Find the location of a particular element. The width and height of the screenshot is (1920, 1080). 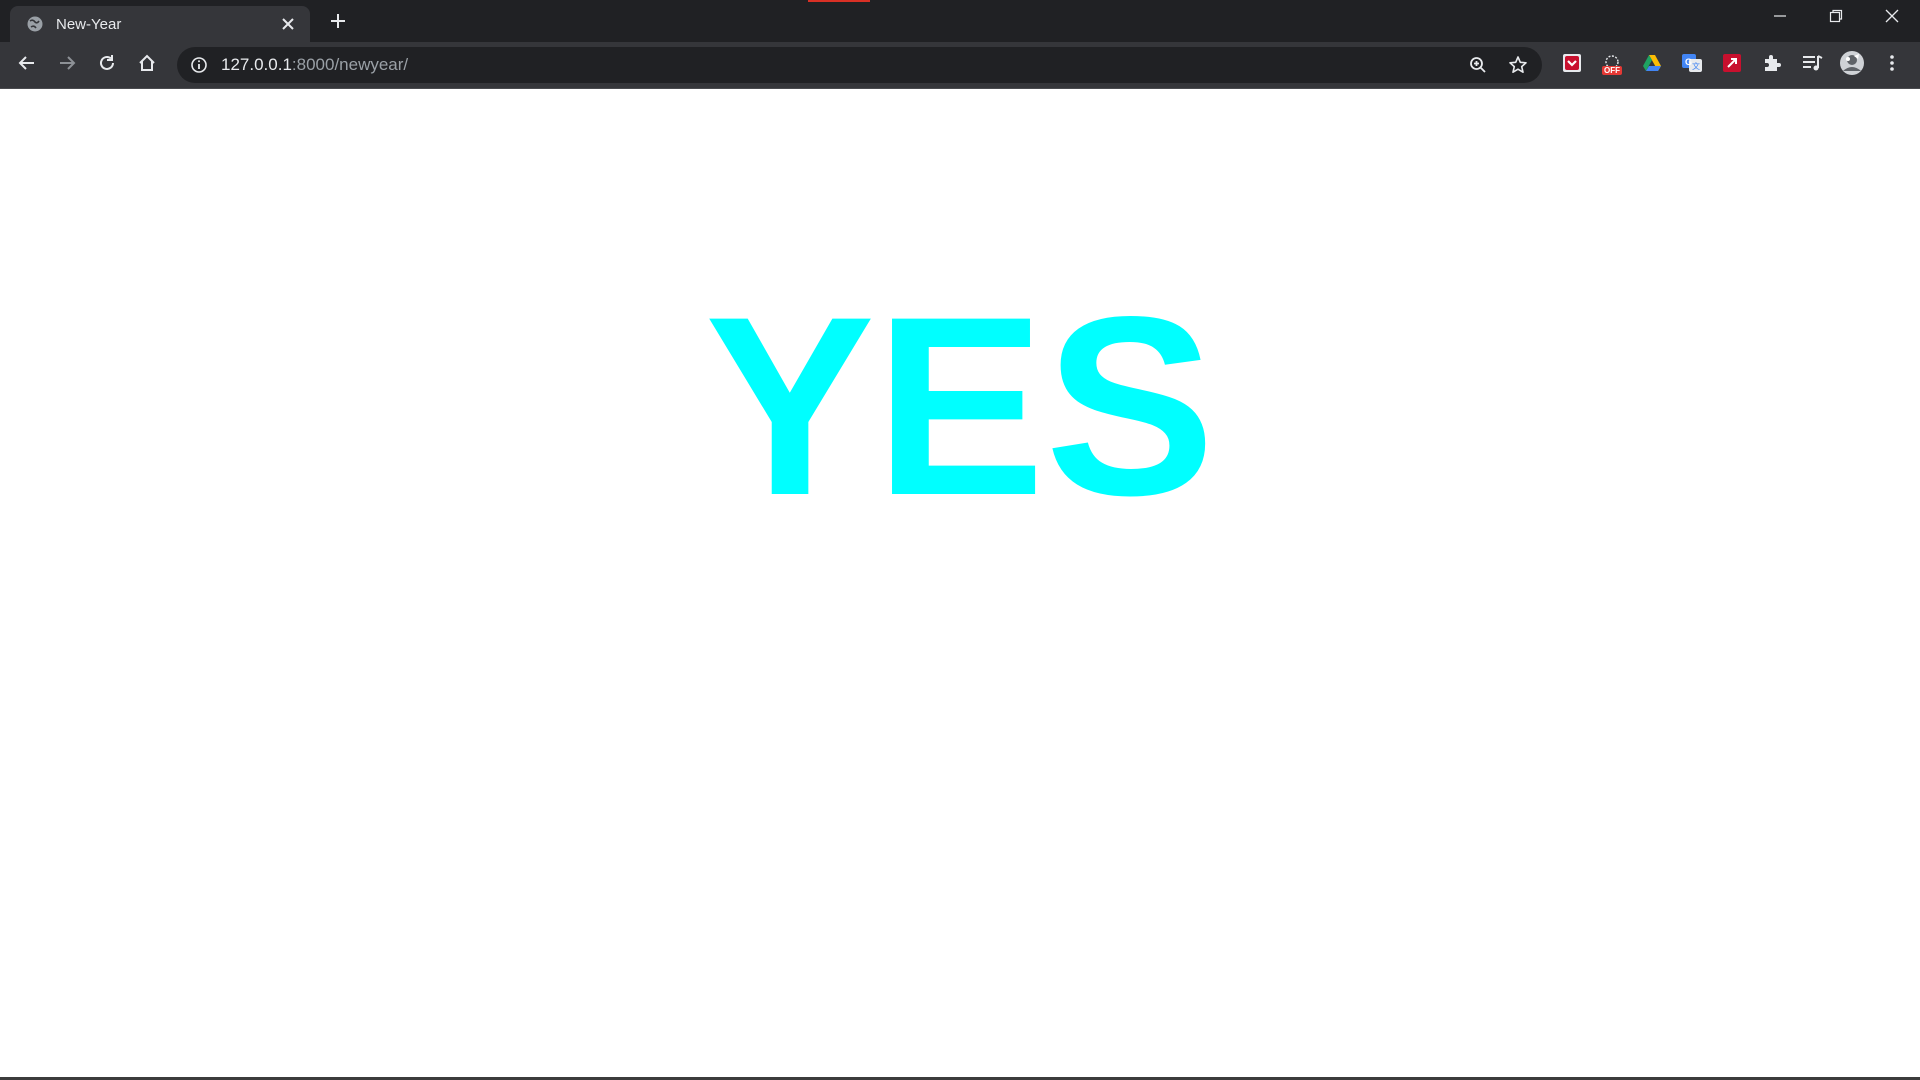

tab-strip: New-Year is located at coordinates (960, 21).